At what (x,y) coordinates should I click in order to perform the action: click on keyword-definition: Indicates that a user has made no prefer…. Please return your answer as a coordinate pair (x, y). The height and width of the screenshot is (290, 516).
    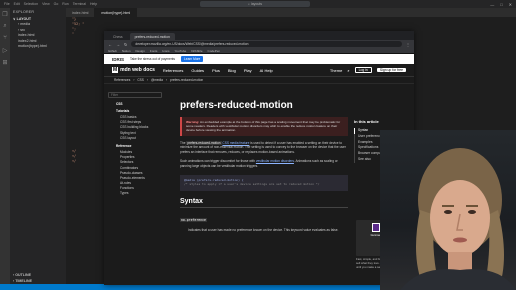
    Looking at the image, I should click on (263, 229).